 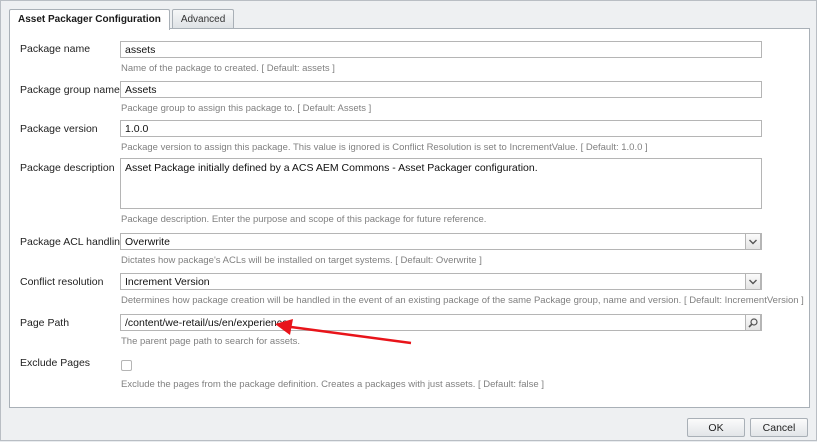 I want to click on conflict-resolution-value: Increment Version, so click(x=167, y=282).